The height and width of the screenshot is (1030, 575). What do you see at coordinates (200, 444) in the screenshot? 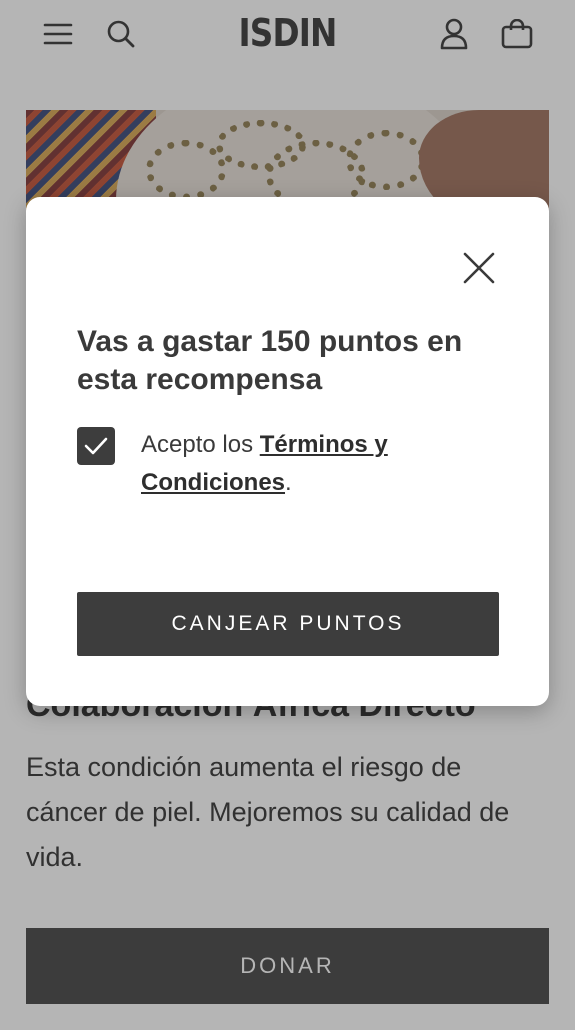
I see `consent-prefix: Acepto los` at bounding box center [200, 444].